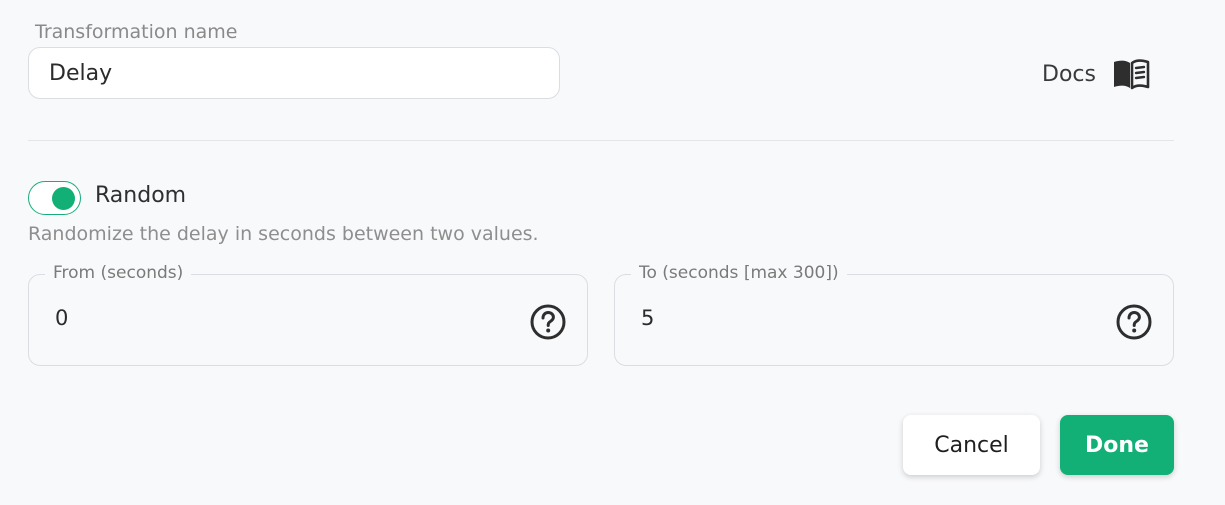  Describe the element at coordinates (971, 445) in the screenshot. I see `cancel-button: Cancel` at that location.